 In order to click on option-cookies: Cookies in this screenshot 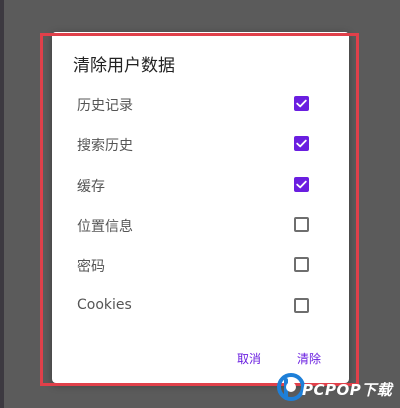, I will do `click(200, 306)`.